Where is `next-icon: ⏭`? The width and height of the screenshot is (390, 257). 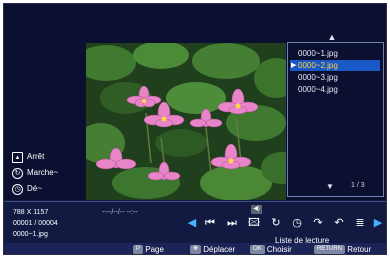
next-icon: ⏭ is located at coordinates (232, 223).